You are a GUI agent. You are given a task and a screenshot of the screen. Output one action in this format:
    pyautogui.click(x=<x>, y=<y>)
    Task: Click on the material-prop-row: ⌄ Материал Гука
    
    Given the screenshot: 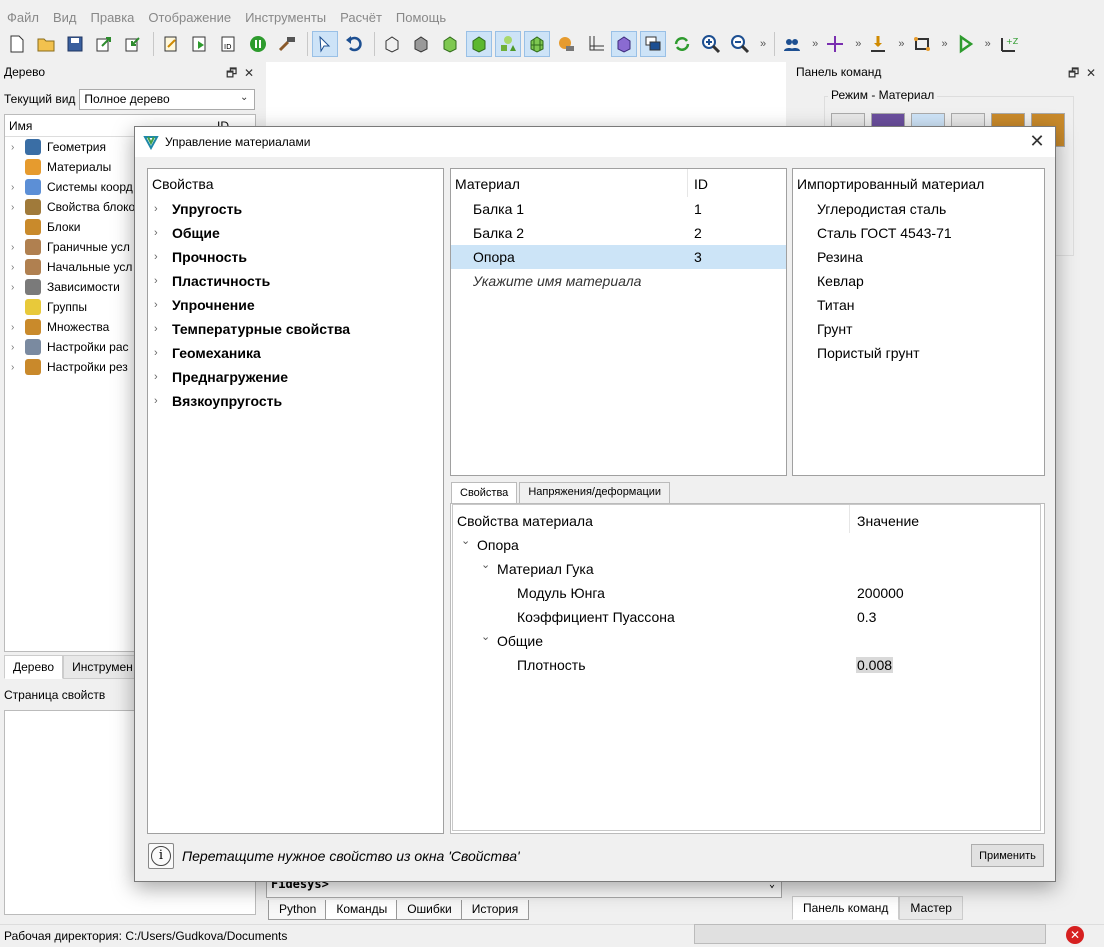 What is the action you would take?
    pyautogui.click(x=746, y=569)
    